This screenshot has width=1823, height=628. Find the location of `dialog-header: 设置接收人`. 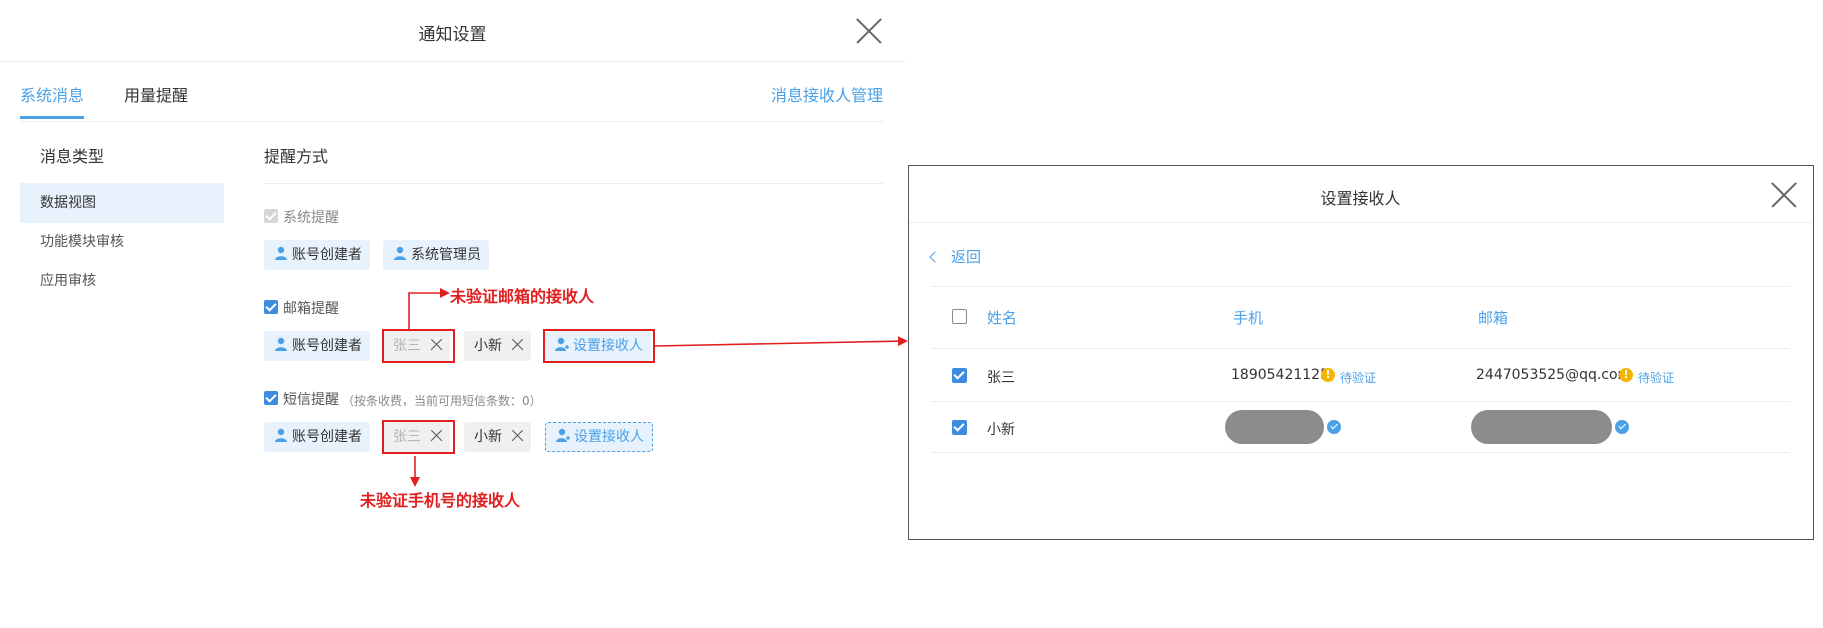

dialog-header: 设置接收人 is located at coordinates (1360, 194).